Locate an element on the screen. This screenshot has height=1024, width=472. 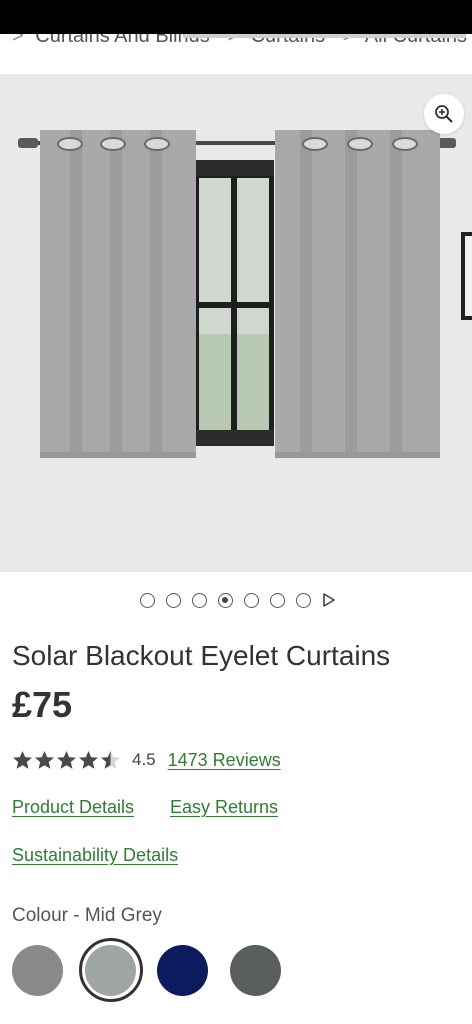
next-image-button is located at coordinates (329, 600).